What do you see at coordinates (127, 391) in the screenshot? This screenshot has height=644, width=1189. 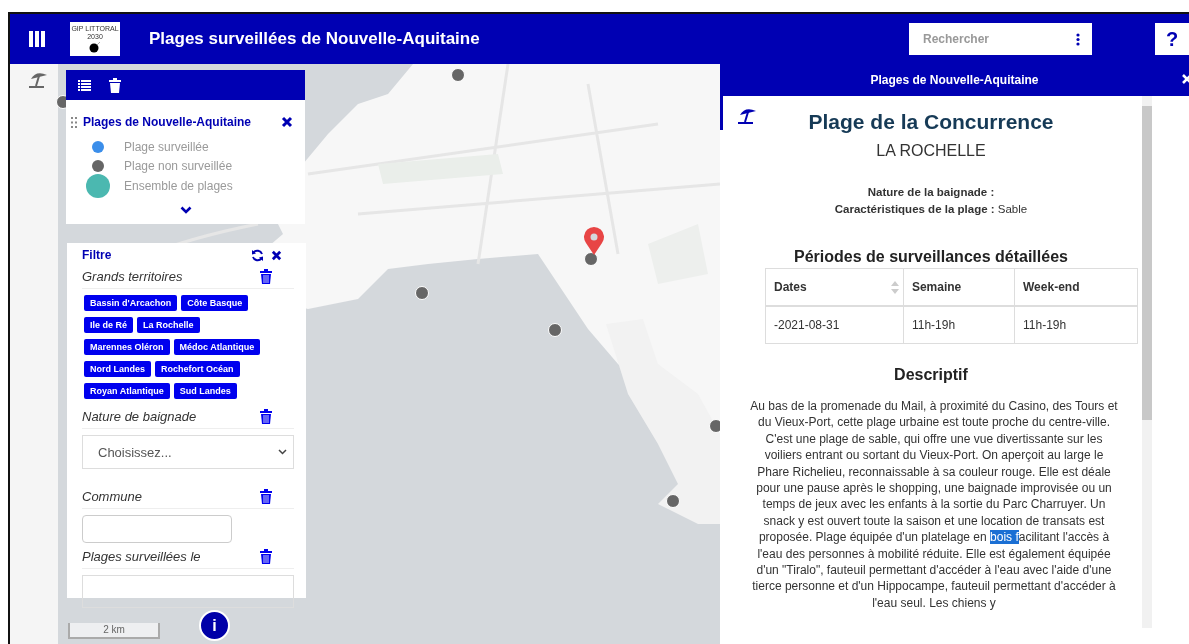 I see `territory-tag: Royan Atlantique` at bounding box center [127, 391].